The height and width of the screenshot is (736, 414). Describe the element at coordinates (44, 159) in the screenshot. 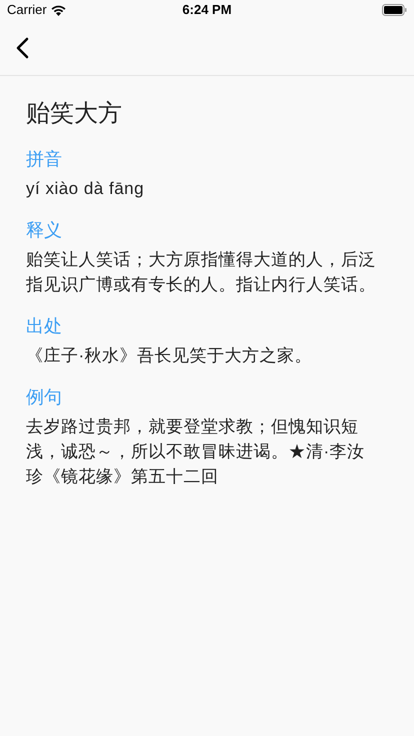

I see `section-heading: 拼音` at that location.